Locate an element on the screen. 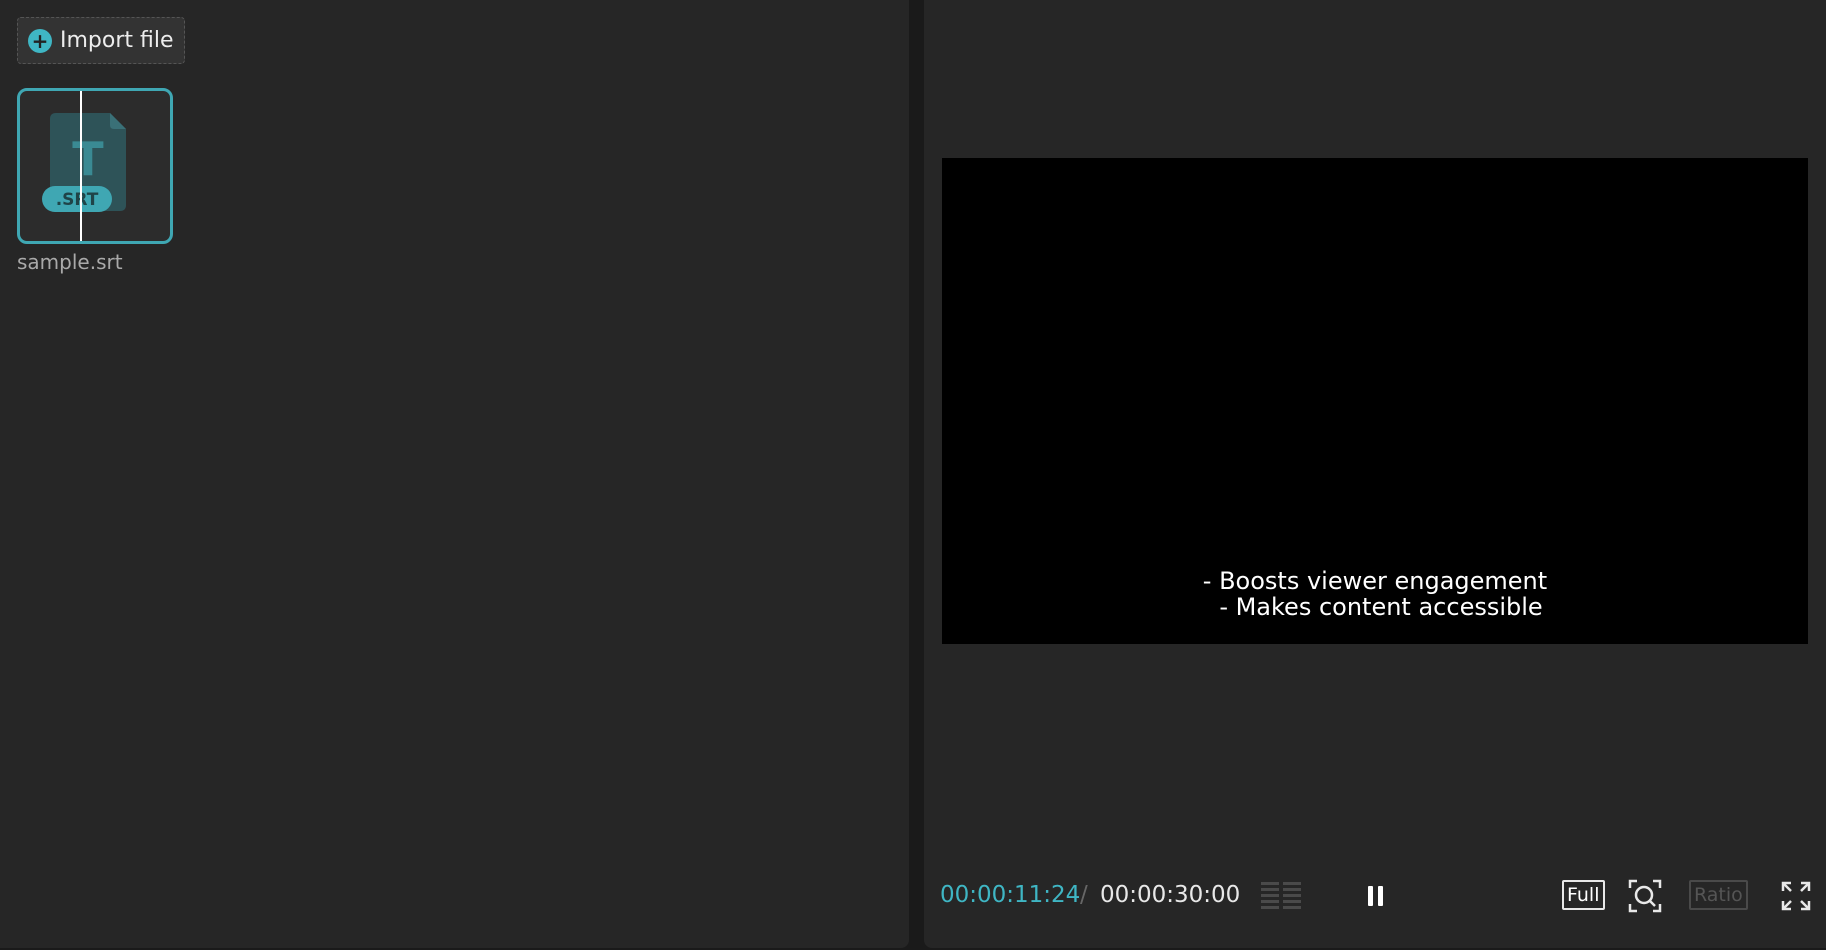 This screenshot has height=950, width=1826. subtitle-line: - Boosts viewer engagement is located at coordinates (1375, 581).